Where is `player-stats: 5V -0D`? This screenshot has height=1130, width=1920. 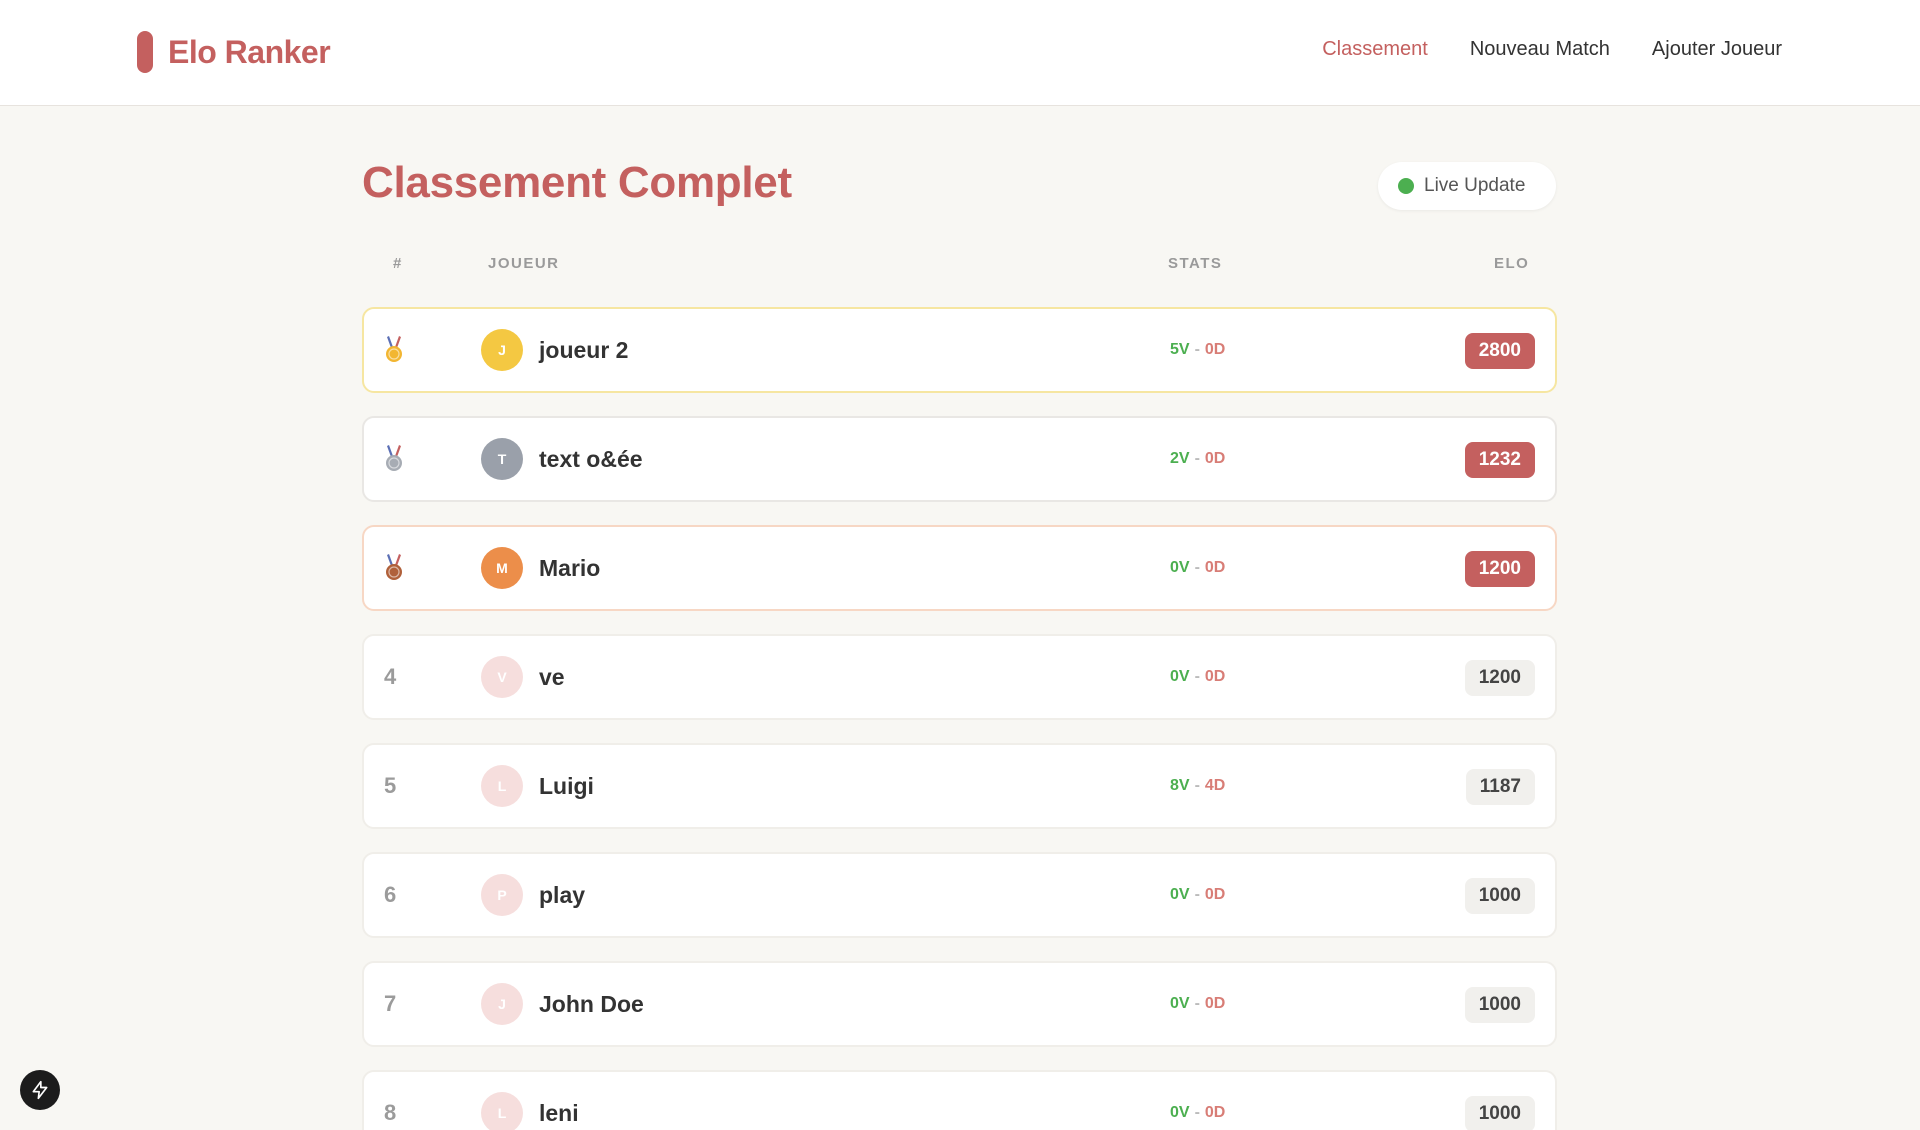 player-stats: 5V -0D is located at coordinates (1197, 350).